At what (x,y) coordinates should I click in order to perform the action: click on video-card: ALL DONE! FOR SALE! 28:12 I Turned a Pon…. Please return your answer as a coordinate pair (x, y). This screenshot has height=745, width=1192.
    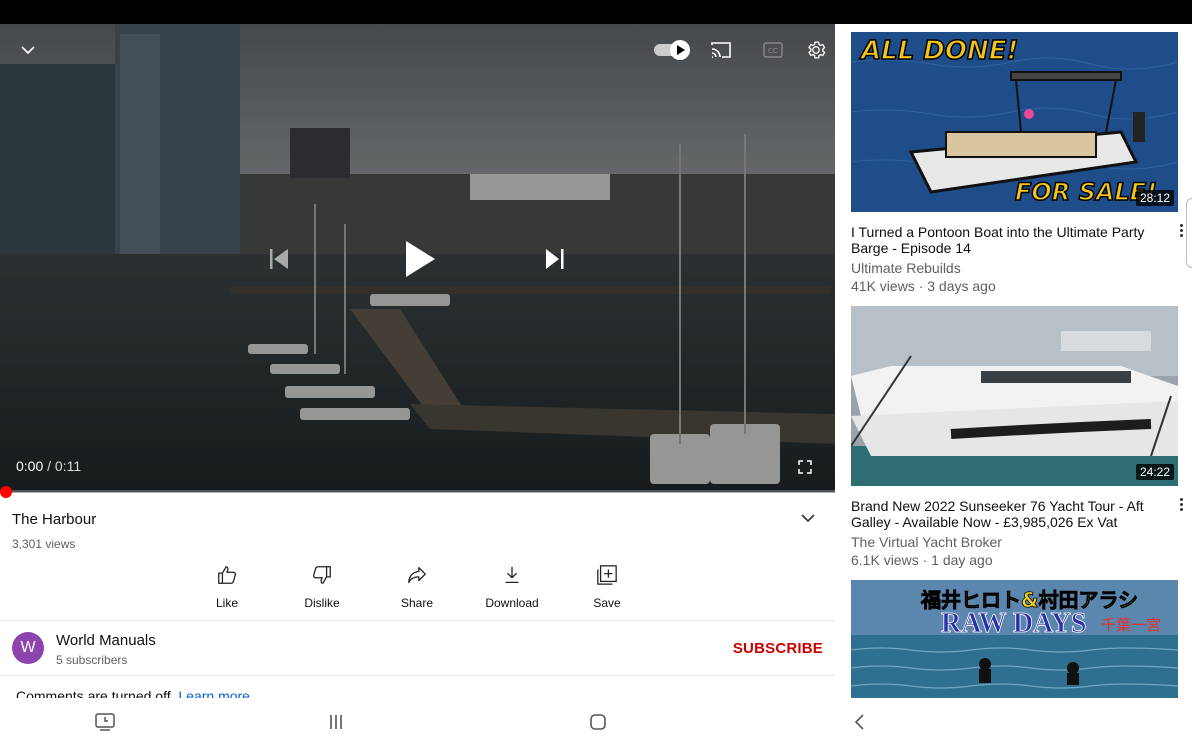
    Looking at the image, I should click on (1017, 163).